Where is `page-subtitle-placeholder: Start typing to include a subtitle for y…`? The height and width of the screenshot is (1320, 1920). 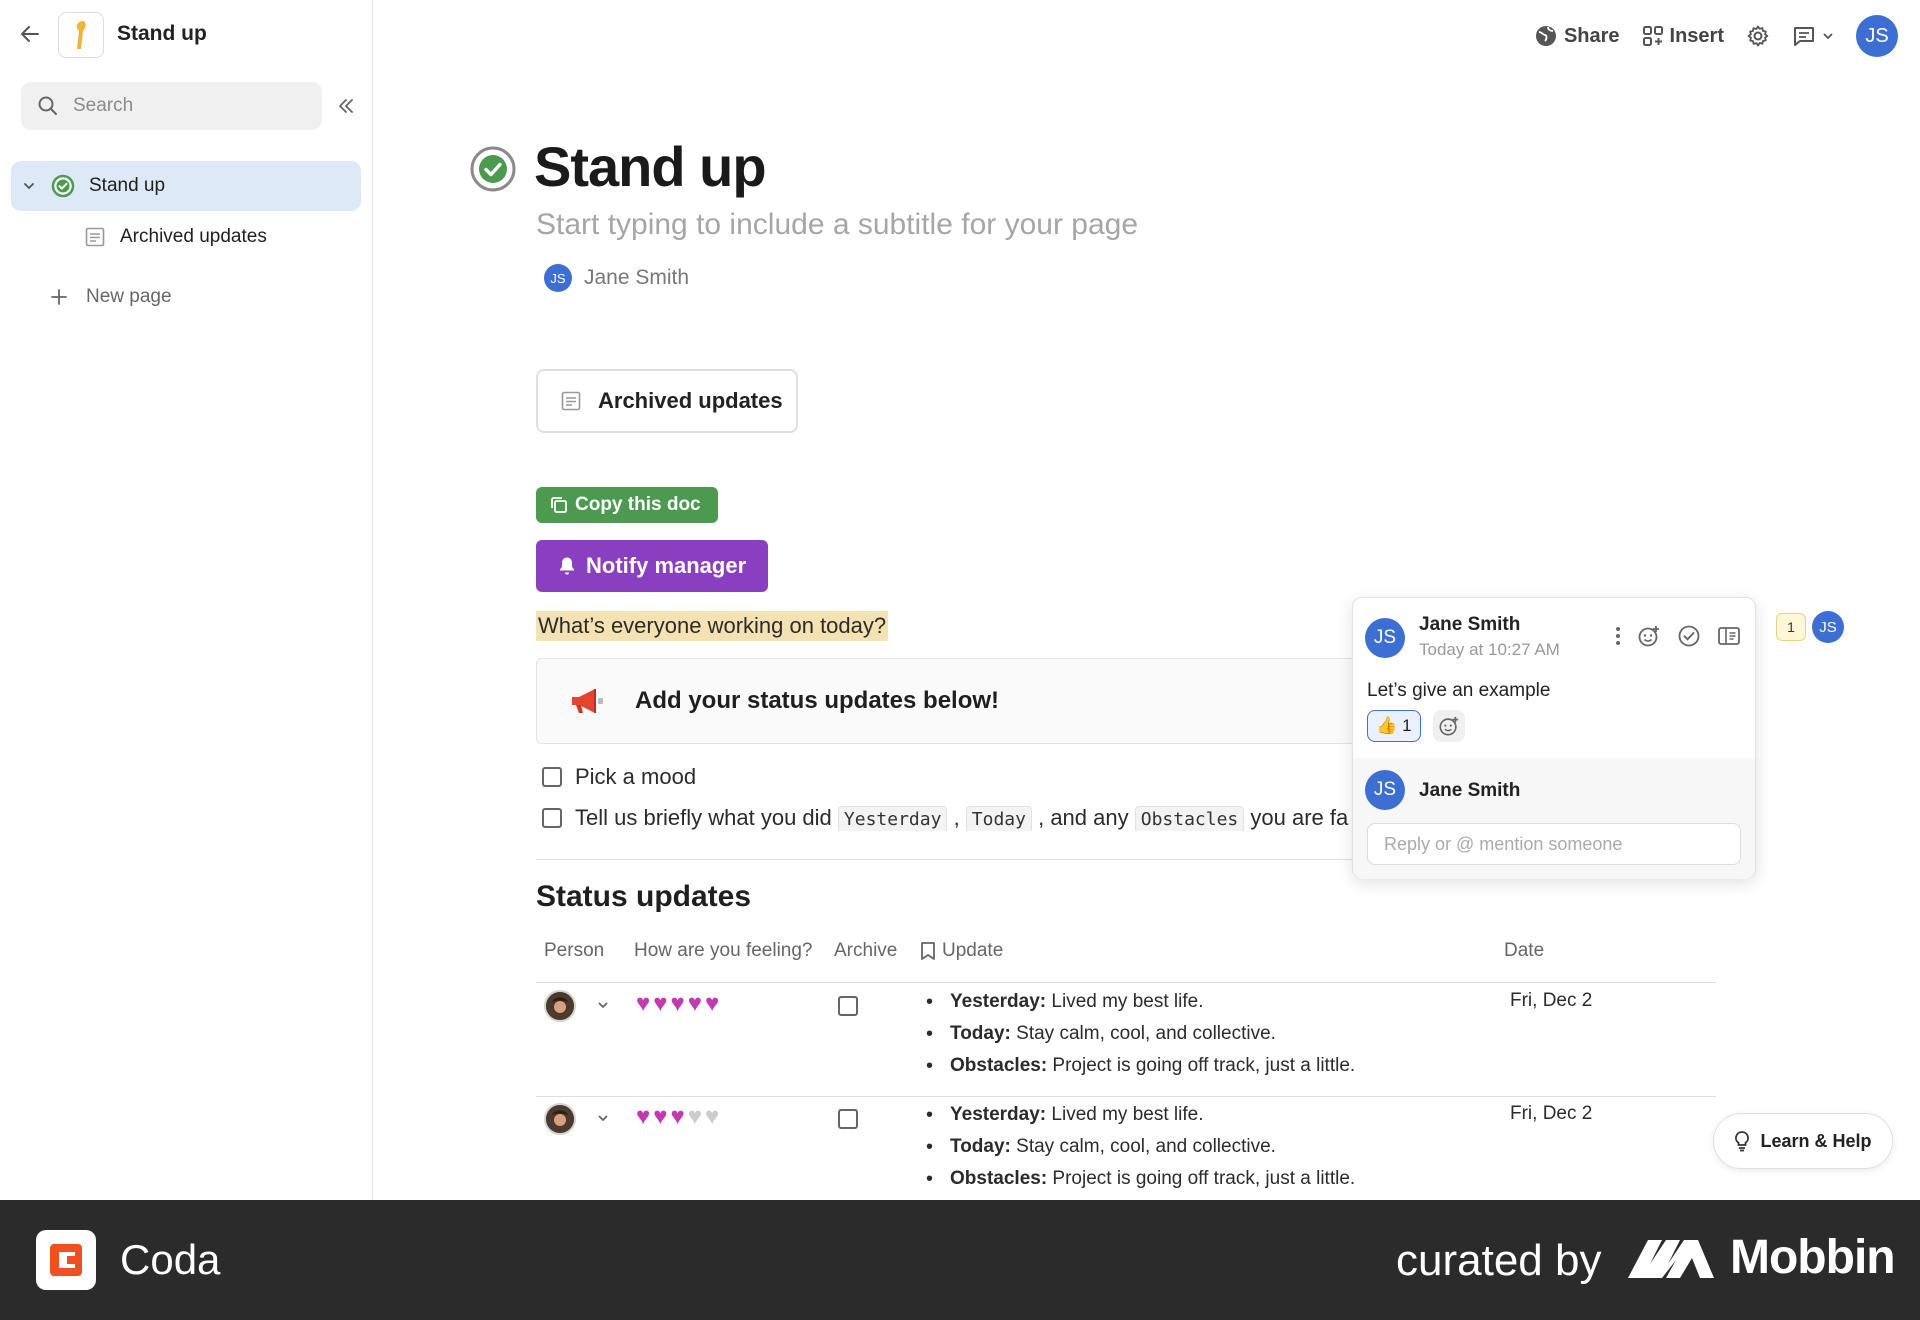 page-subtitle-placeholder: Start typing to include a subtitle for y… is located at coordinates (837, 225).